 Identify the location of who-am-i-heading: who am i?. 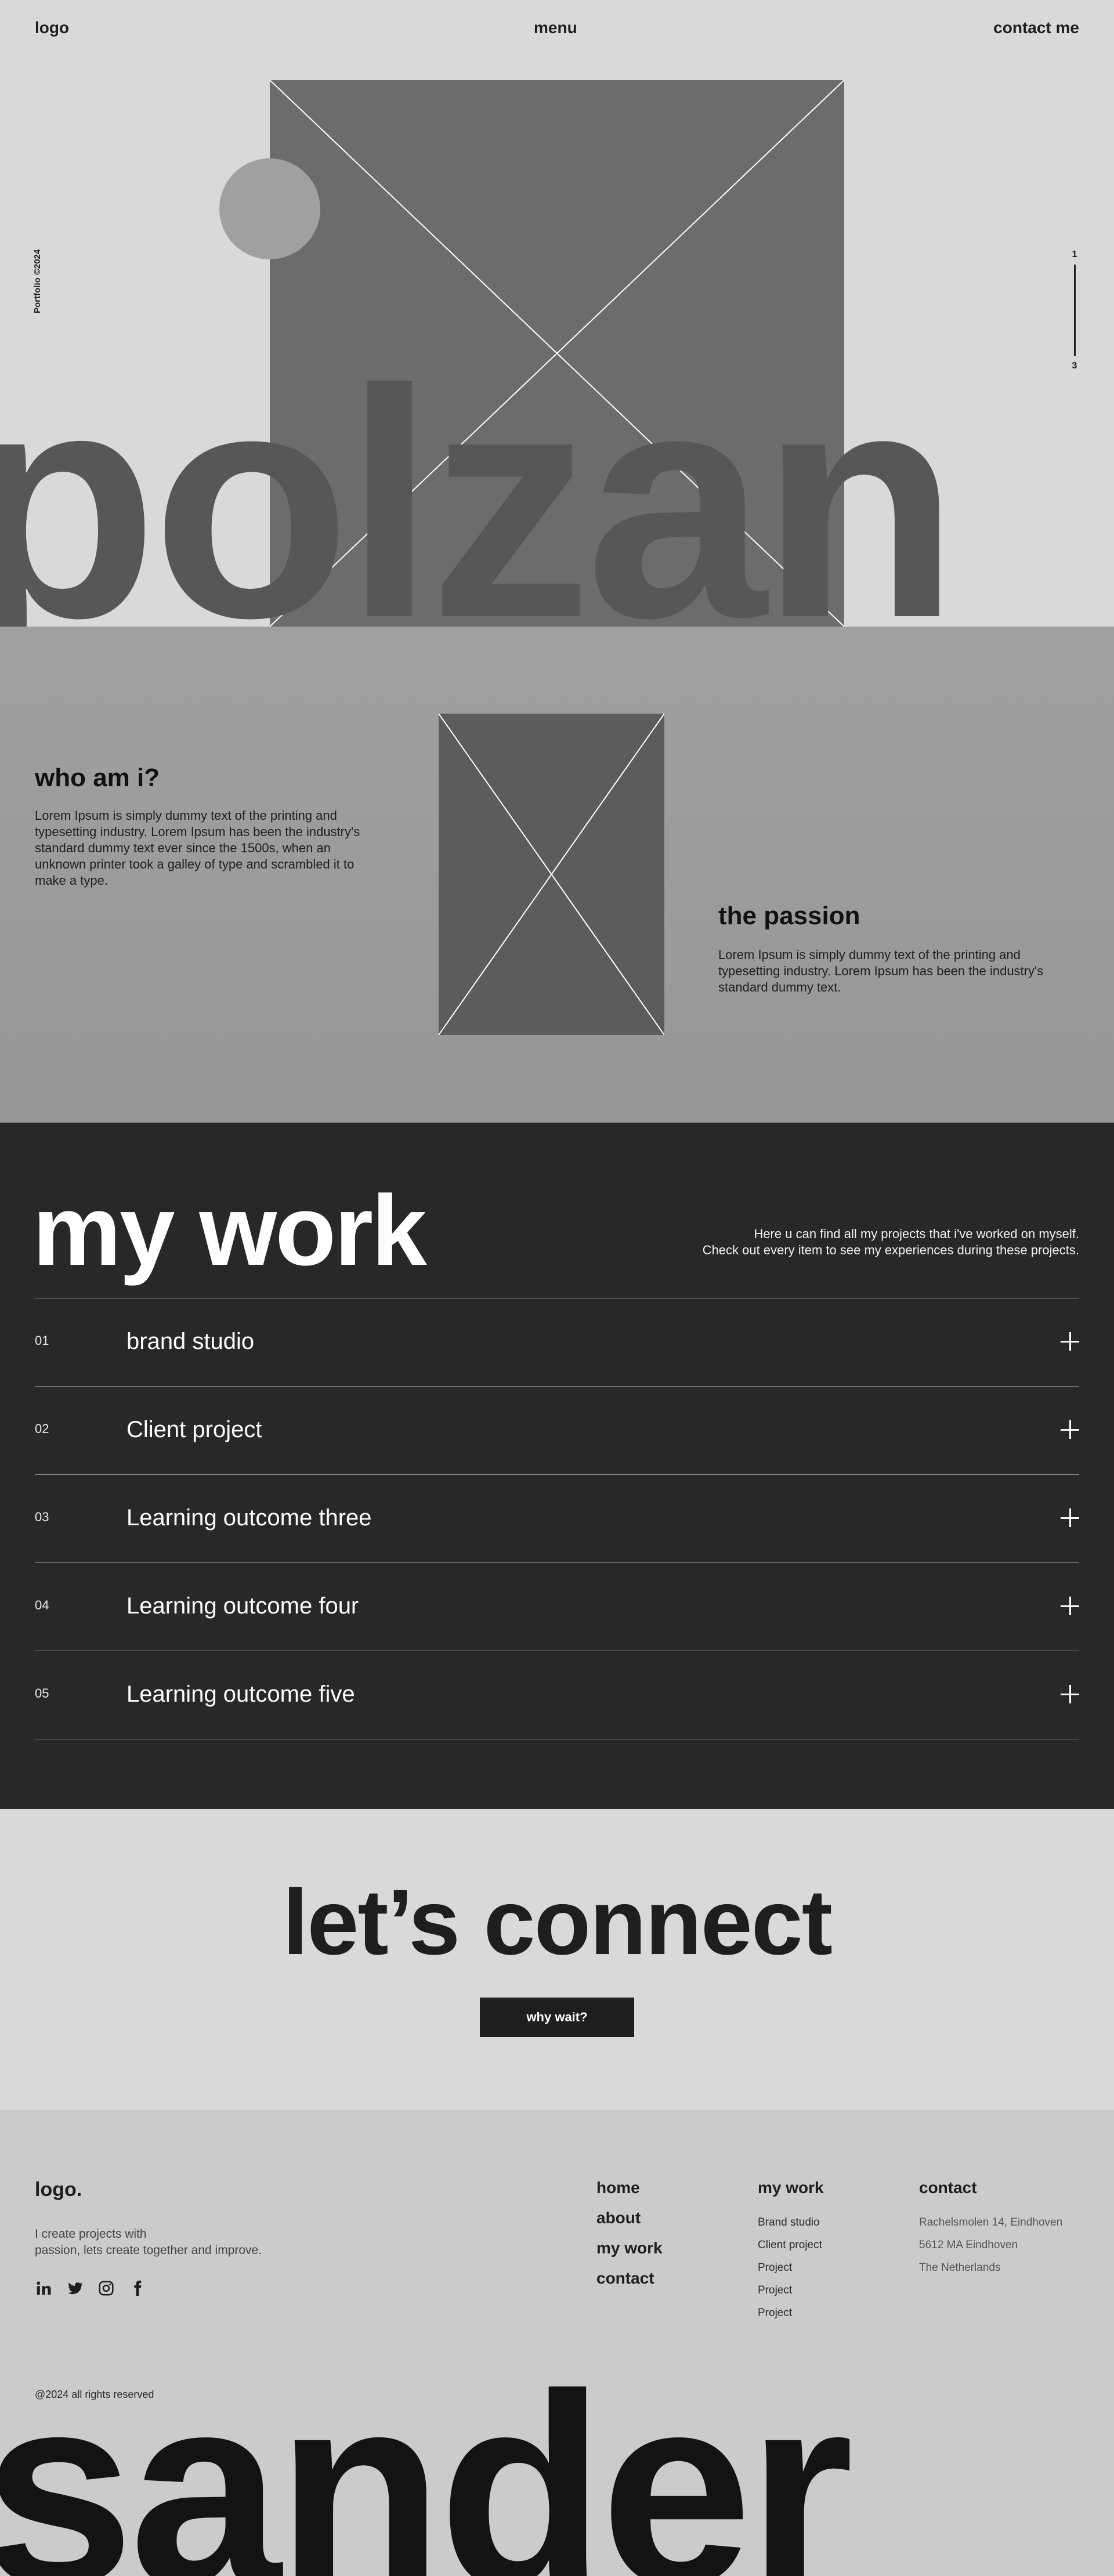
(97, 778).